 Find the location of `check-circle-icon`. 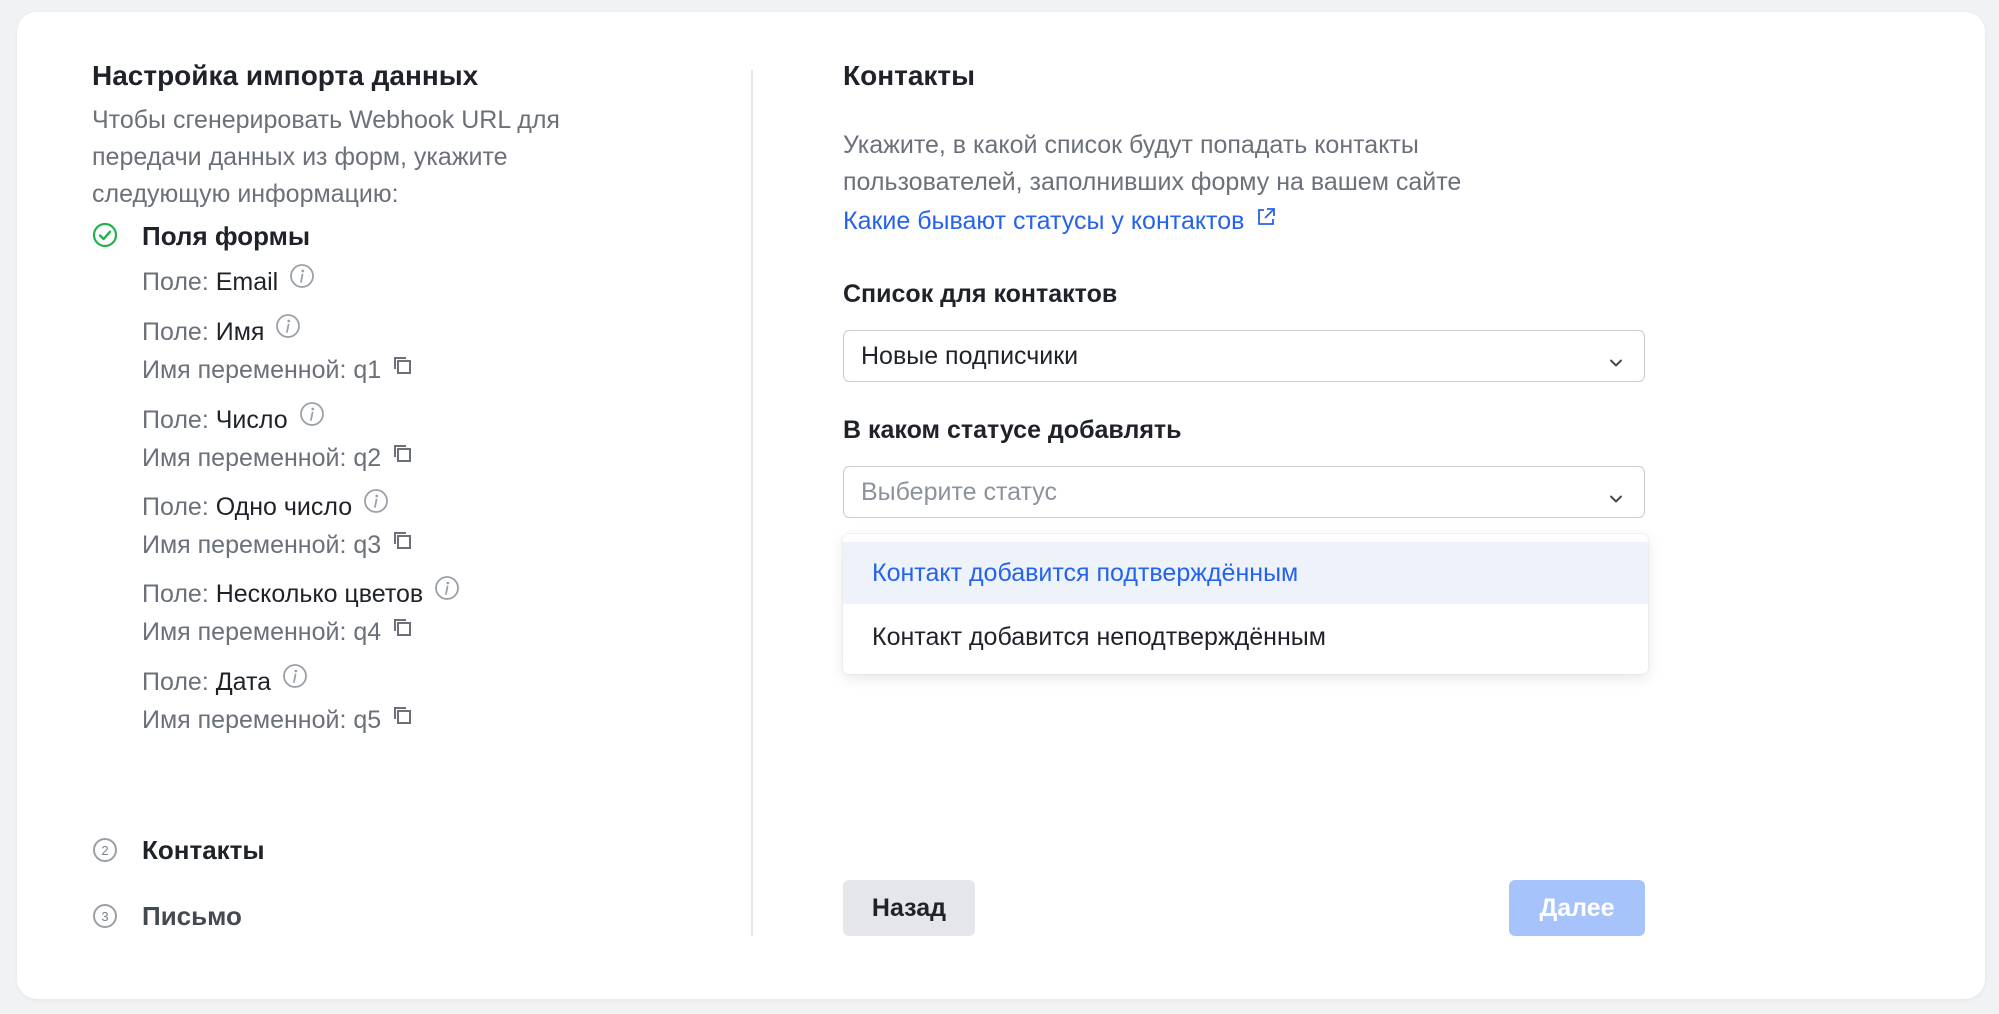

check-circle-icon is located at coordinates (105, 237).